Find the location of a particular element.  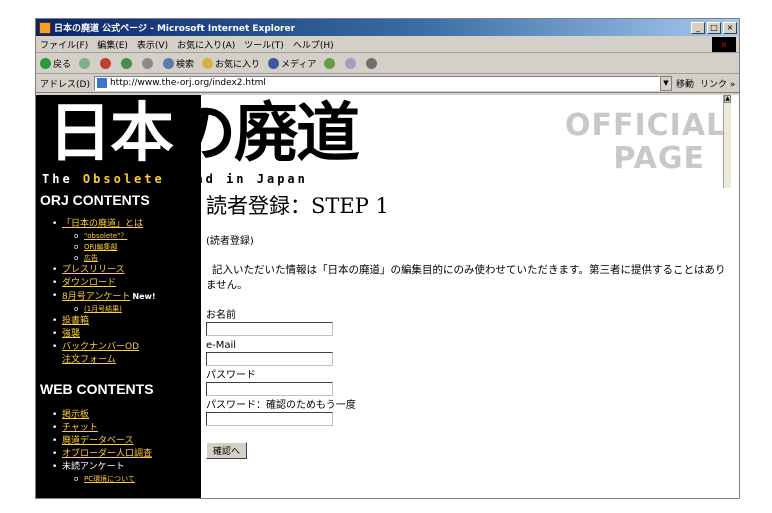

address-dropdown-icon: ▼ is located at coordinates (665, 83).